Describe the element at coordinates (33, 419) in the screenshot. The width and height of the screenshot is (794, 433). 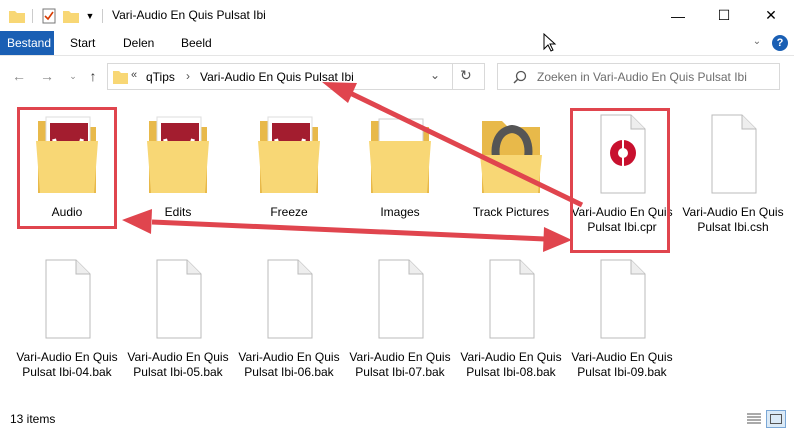
I see `item-count: 13 items` at that location.